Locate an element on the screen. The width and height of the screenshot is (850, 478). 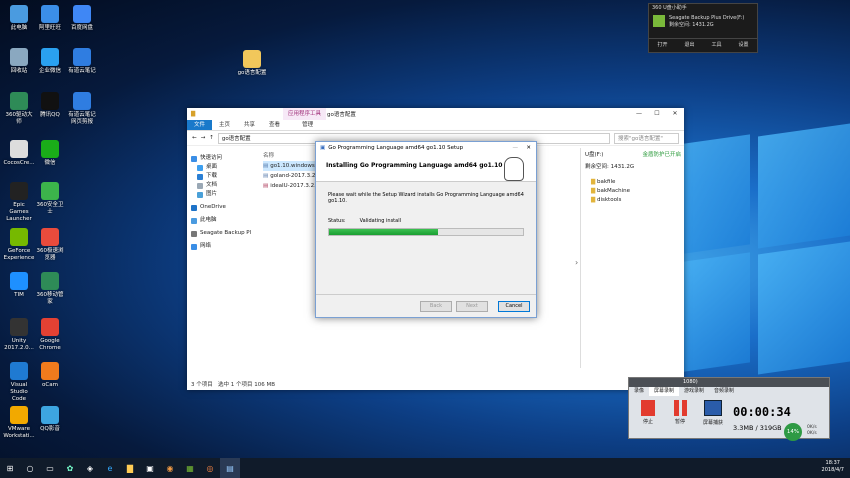
search-icon: ○ is located at coordinates (30, 468).